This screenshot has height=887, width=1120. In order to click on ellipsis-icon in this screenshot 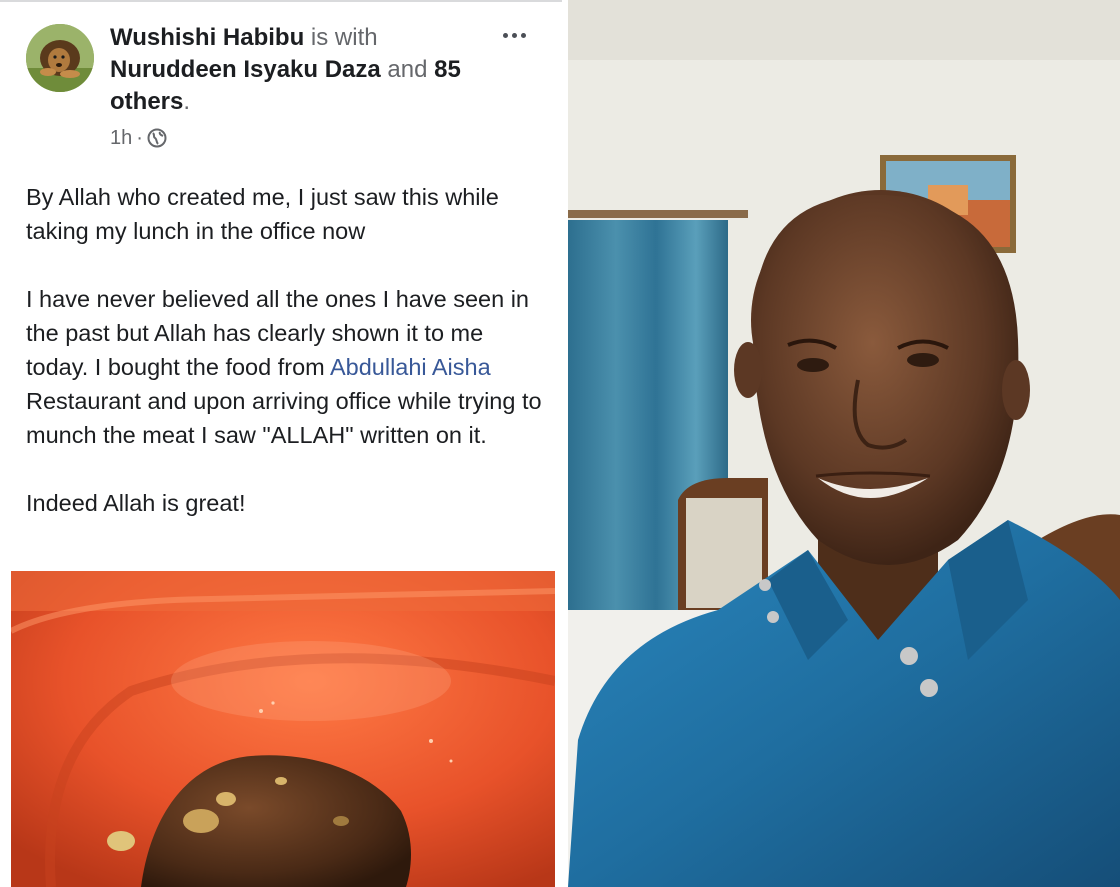, I will do `click(505, 35)`.